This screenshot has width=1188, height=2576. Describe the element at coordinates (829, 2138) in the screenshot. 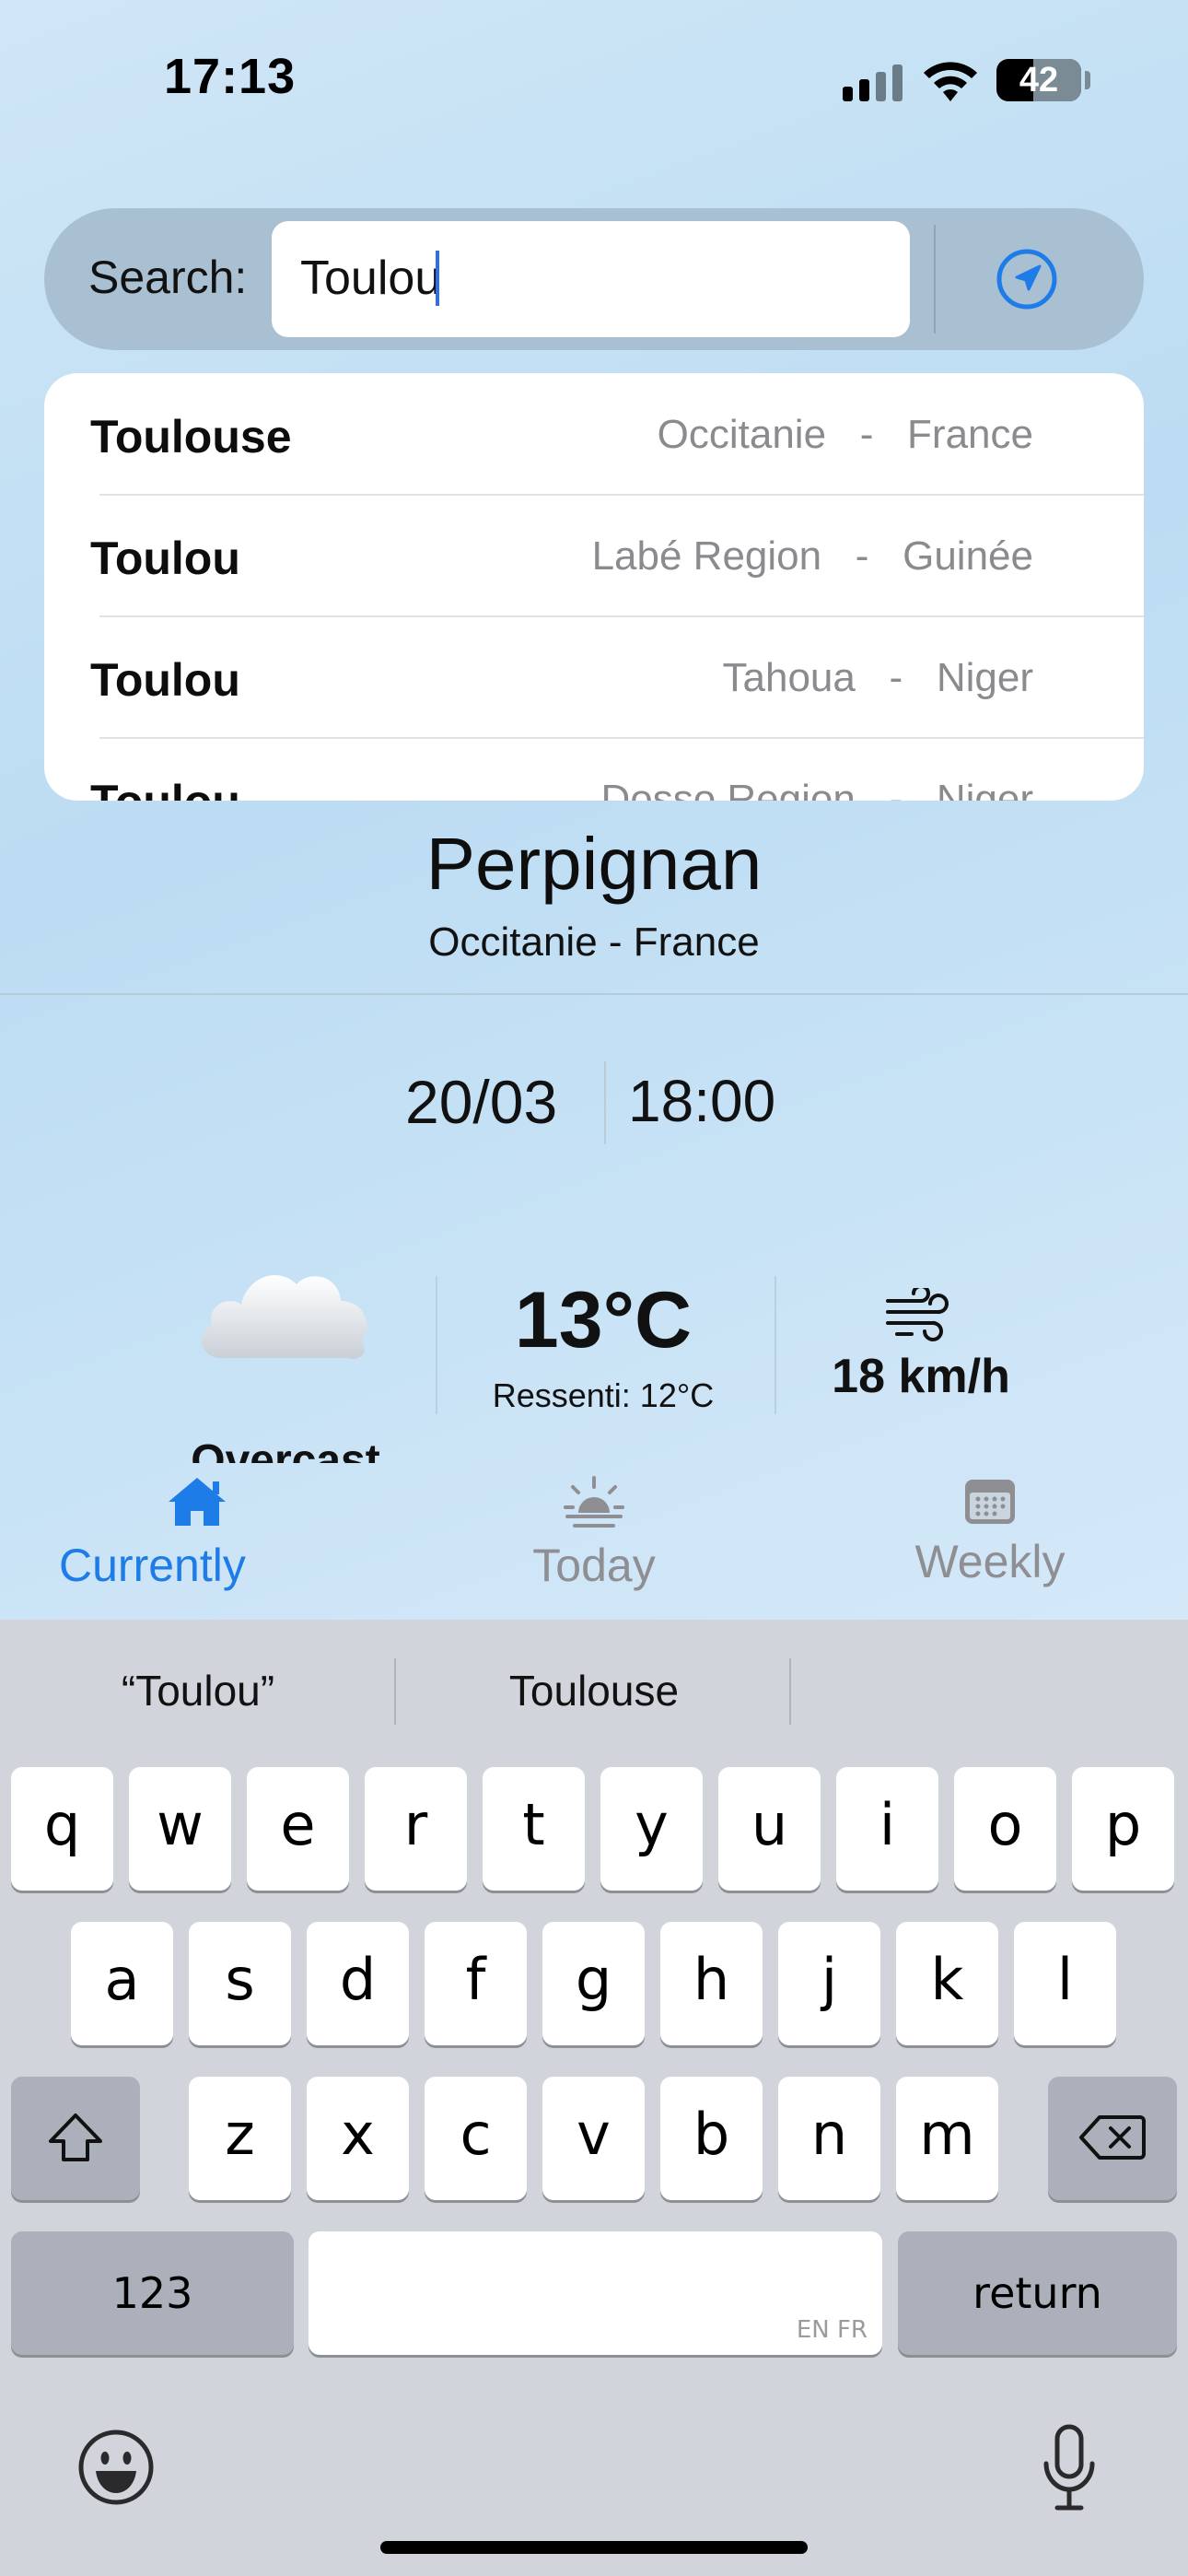

I see `key-n: n` at that location.